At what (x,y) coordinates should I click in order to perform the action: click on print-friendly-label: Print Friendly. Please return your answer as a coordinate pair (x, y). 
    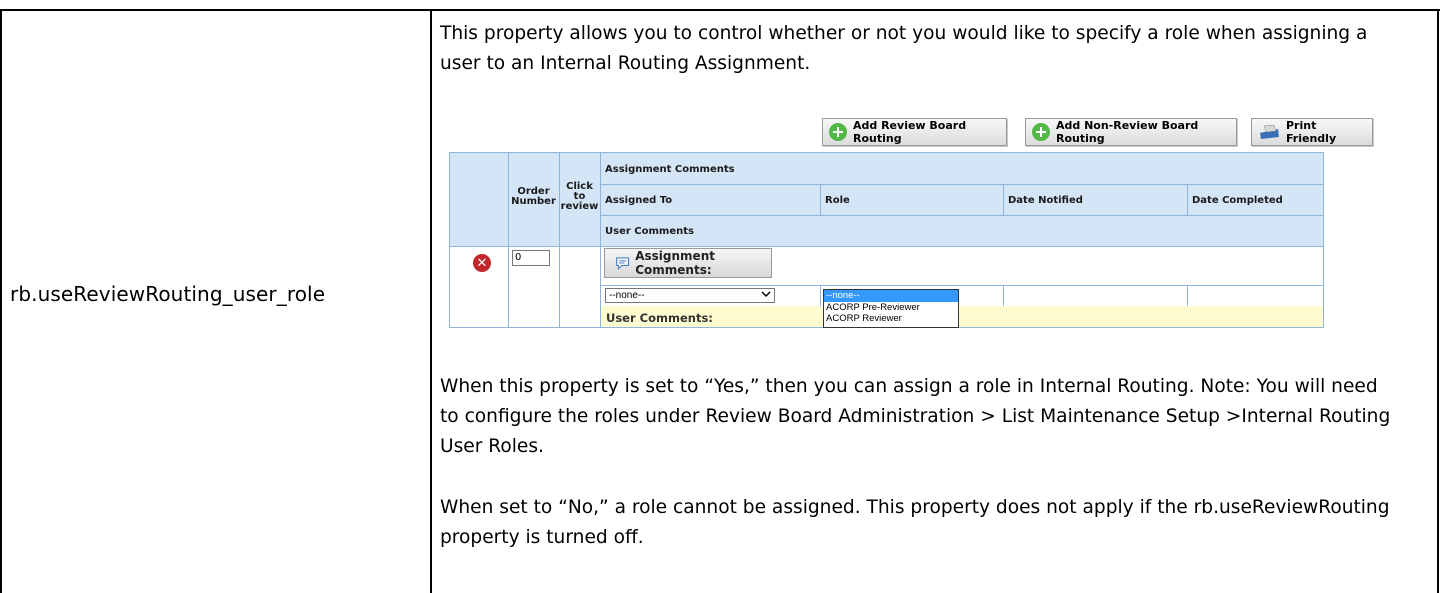
    Looking at the image, I should click on (1311, 132).